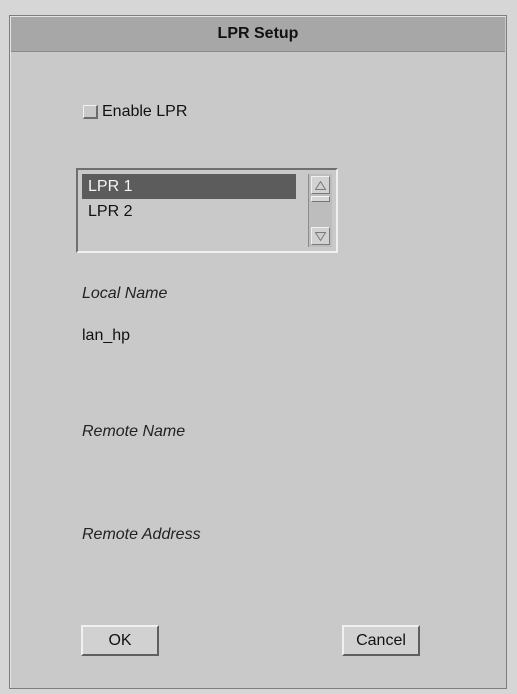 The height and width of the screenshot is (694, 517). What do you see at coordinates (120, 640) in the screenshot?
I see `ok-button: OK` at bounding box center [120, 640].